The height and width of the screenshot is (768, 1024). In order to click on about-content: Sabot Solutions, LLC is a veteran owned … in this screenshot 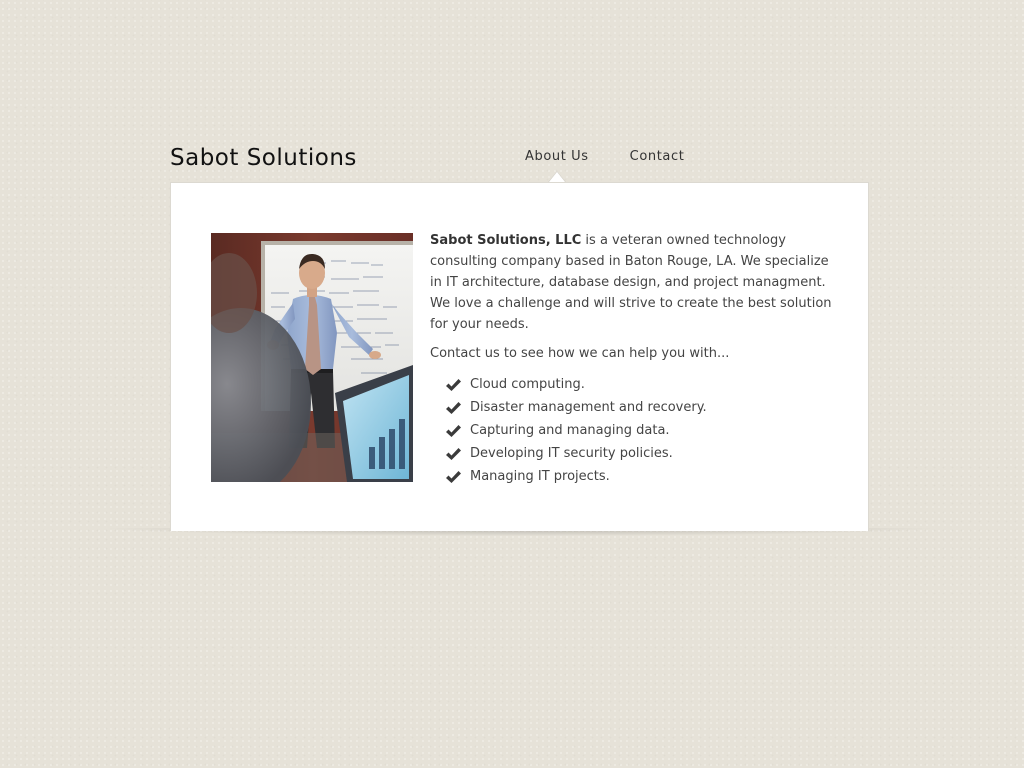, I will do `click(635, 359)`.